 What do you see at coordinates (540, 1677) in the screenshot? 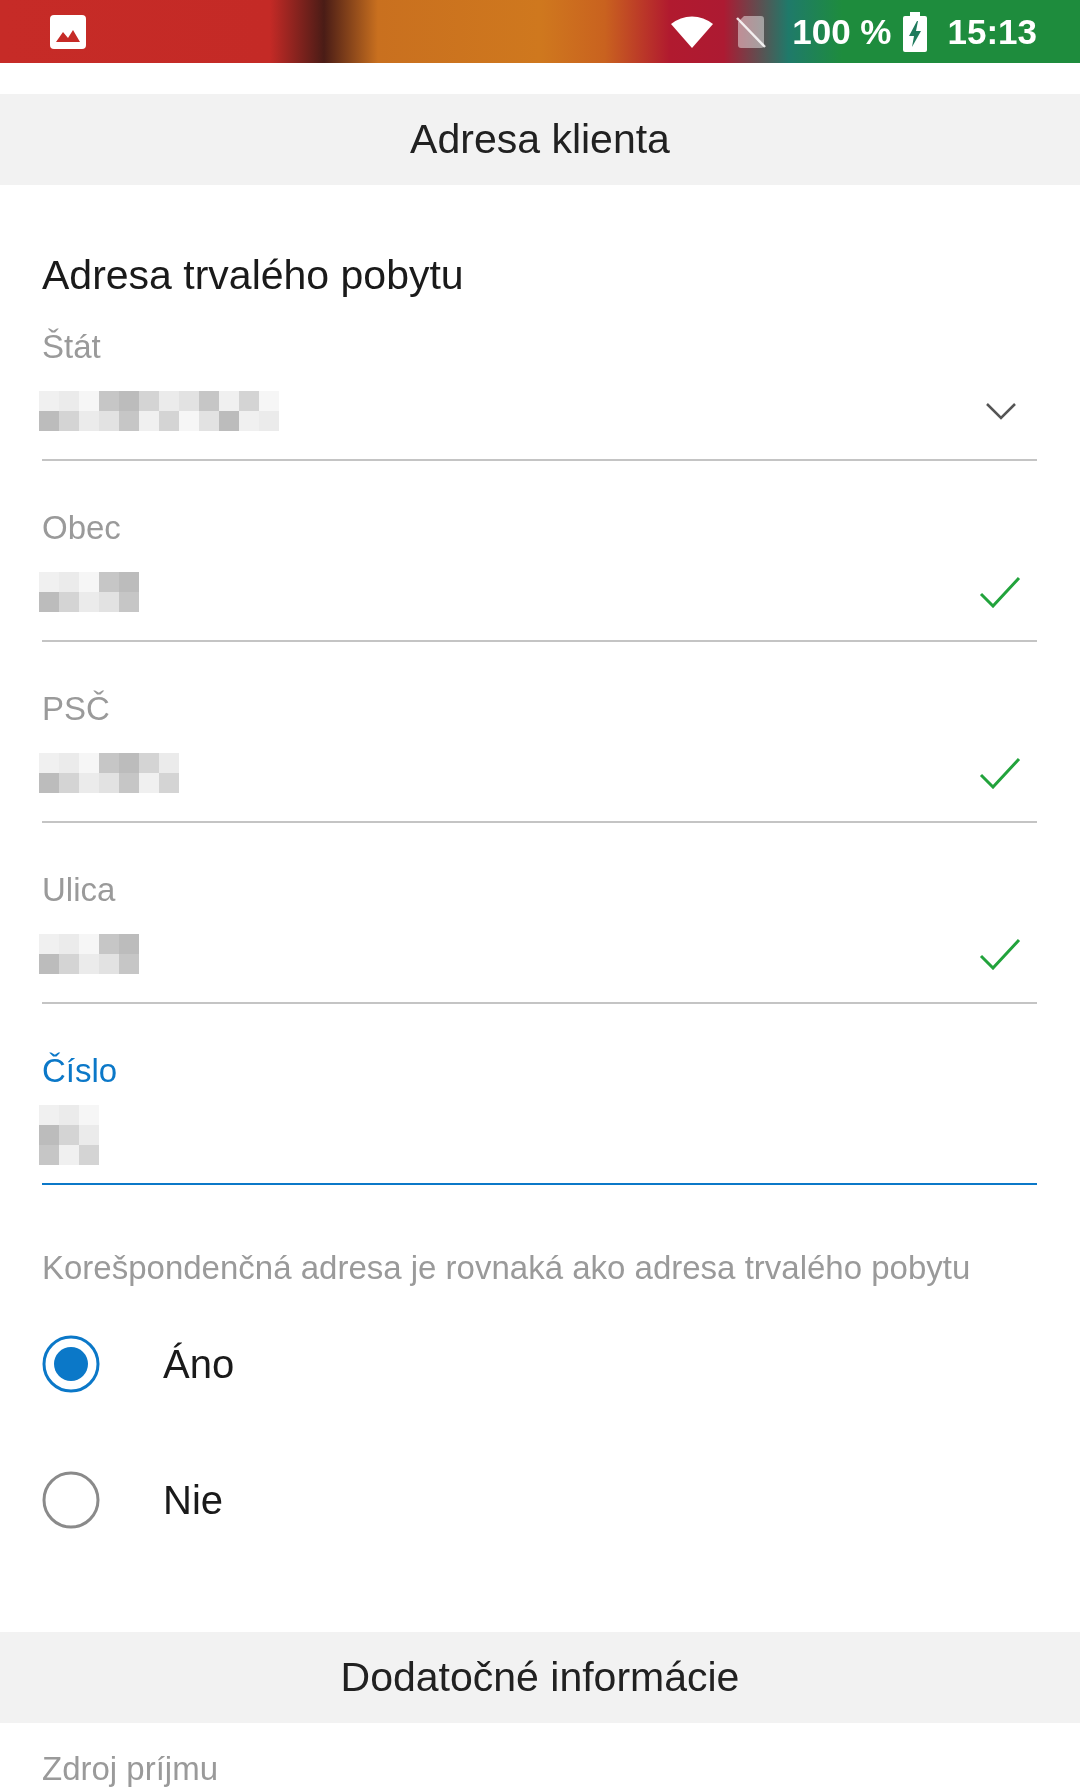
I see `section-header: Dodatočné informácie` at bounding box center [540, 1677].